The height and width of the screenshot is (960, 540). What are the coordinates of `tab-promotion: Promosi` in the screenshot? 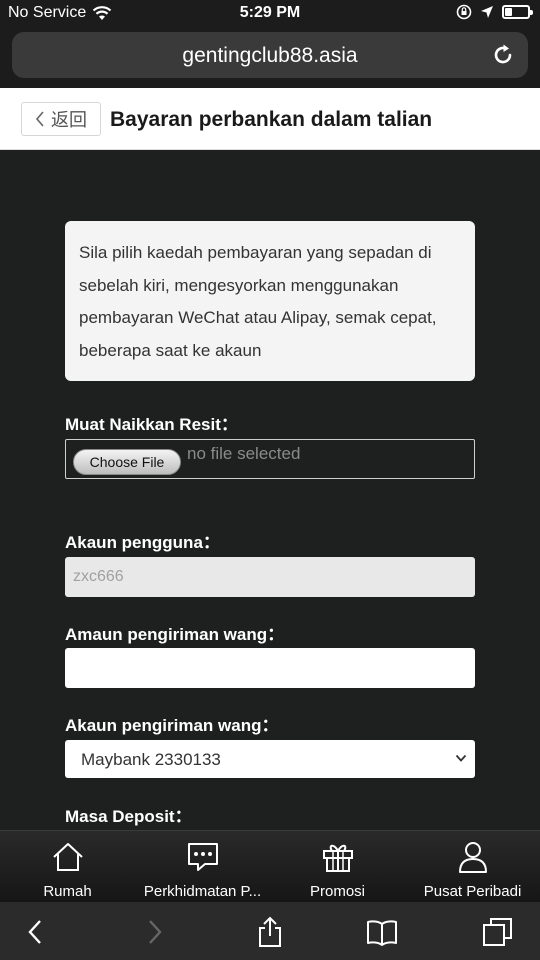 It's located at (337, 869).